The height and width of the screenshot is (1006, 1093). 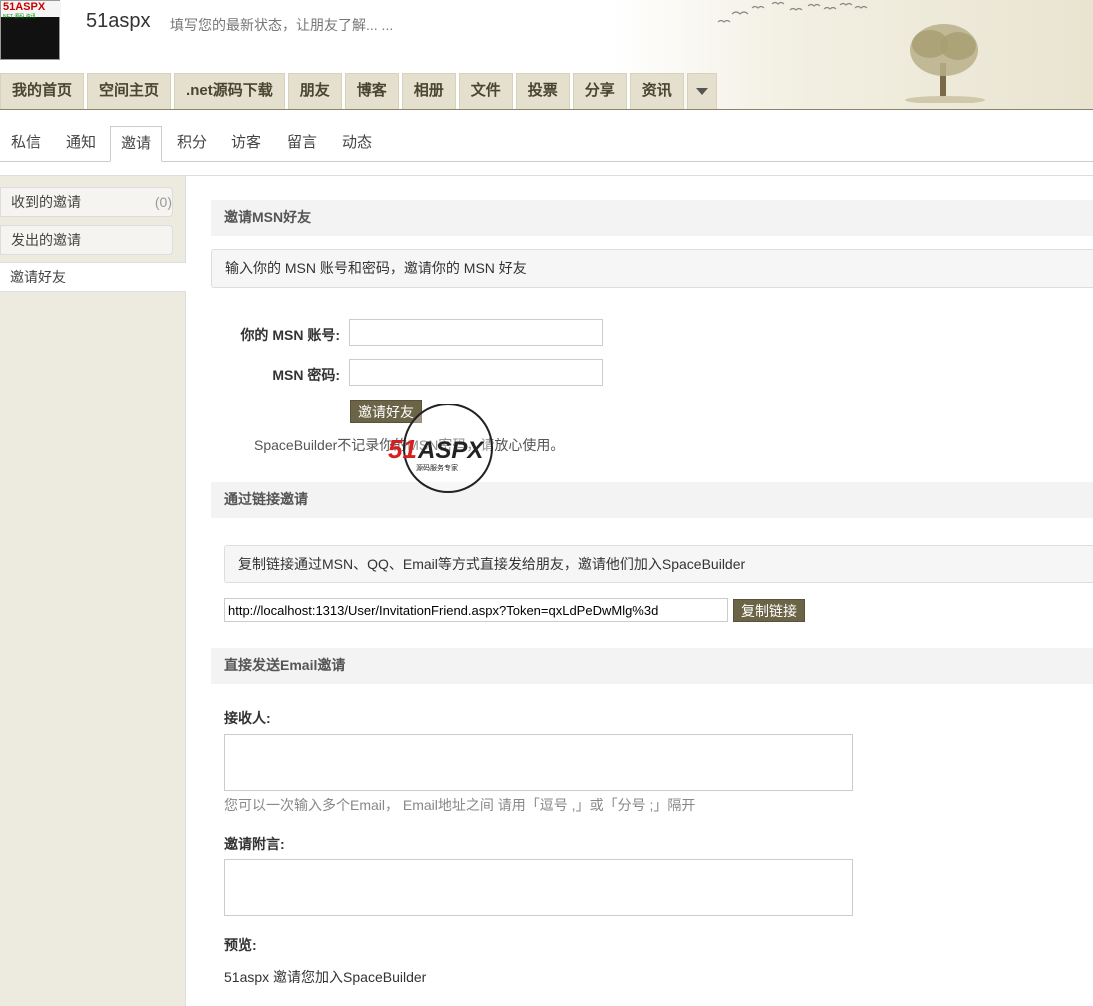 What do you see at coordinates (599, 91) in the screenshot?
I see `nav-item-share: 分享` at bounding box center [599, 91].